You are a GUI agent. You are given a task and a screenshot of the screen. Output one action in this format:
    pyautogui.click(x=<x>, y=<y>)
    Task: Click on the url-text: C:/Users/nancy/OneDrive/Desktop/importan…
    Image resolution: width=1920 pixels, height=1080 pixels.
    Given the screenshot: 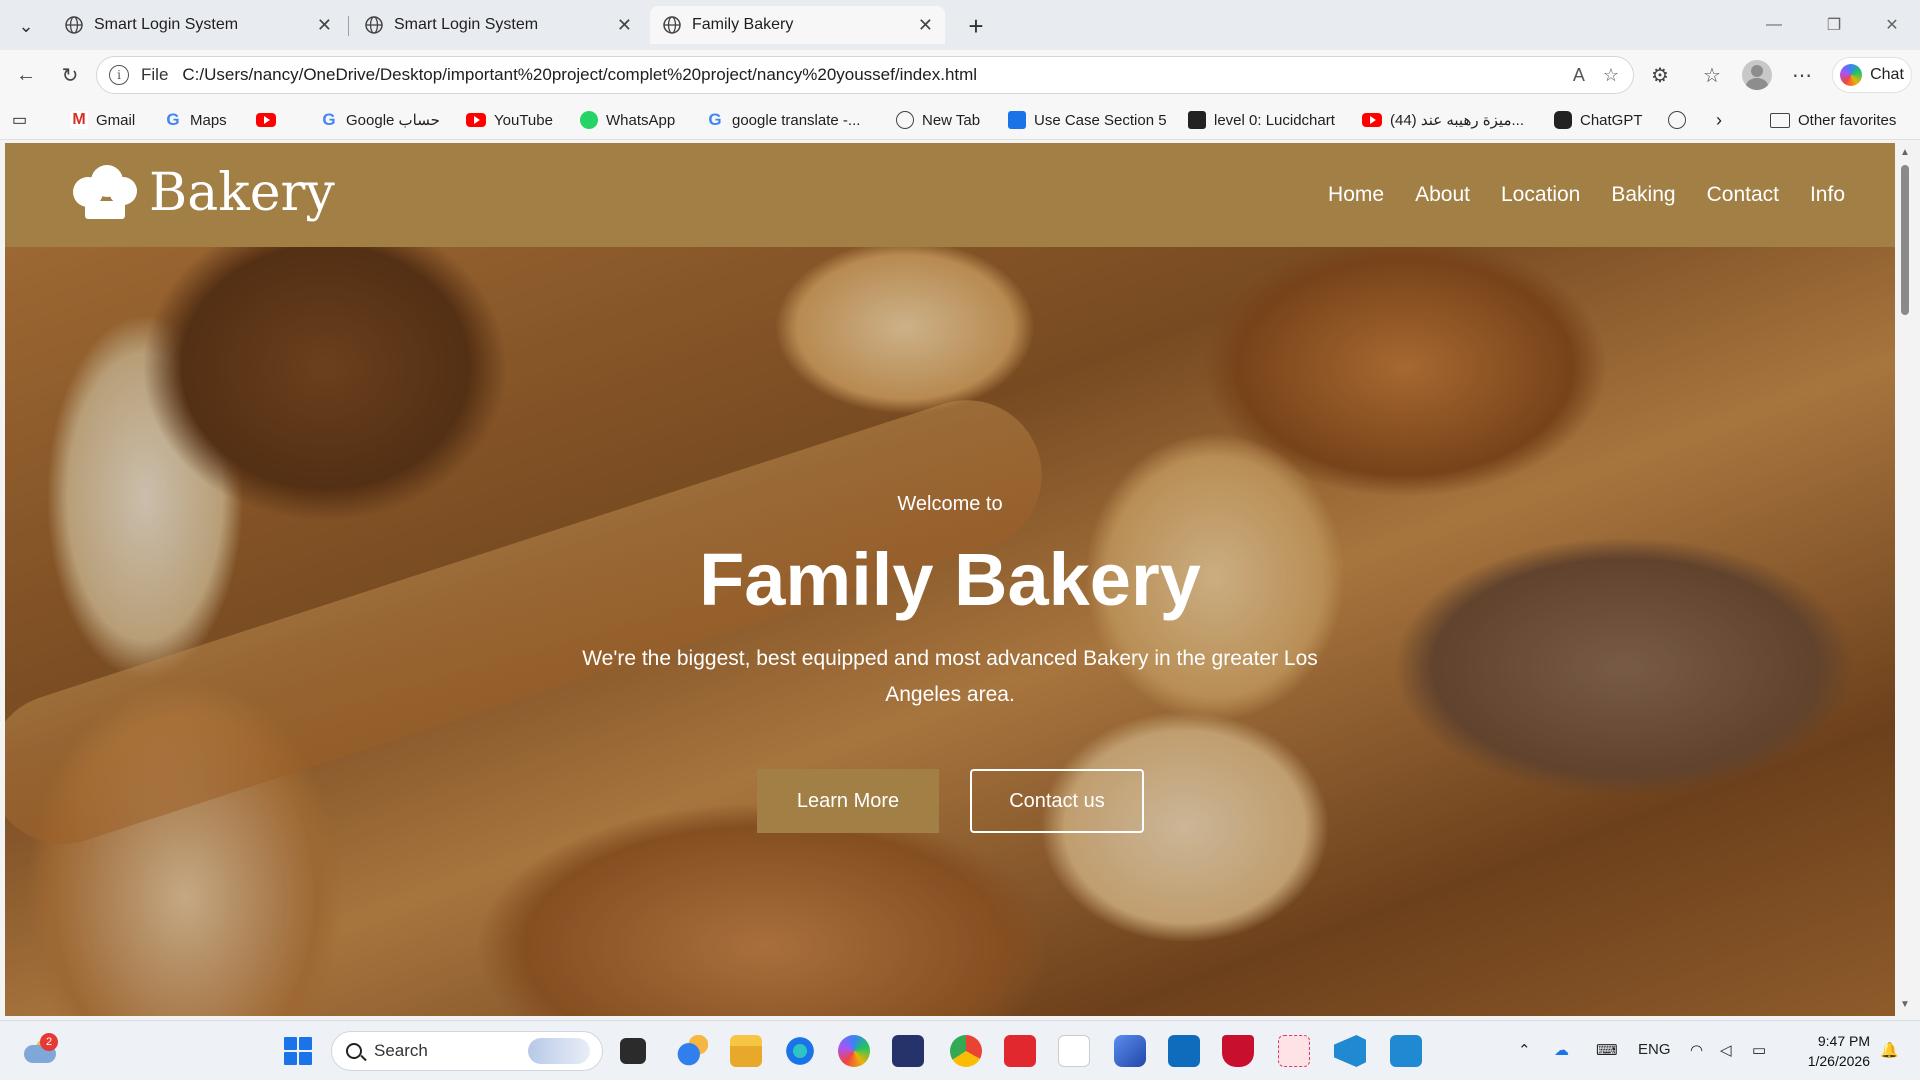 What is the action you would take?
    pyautogui.click(x=877, y=75)
    